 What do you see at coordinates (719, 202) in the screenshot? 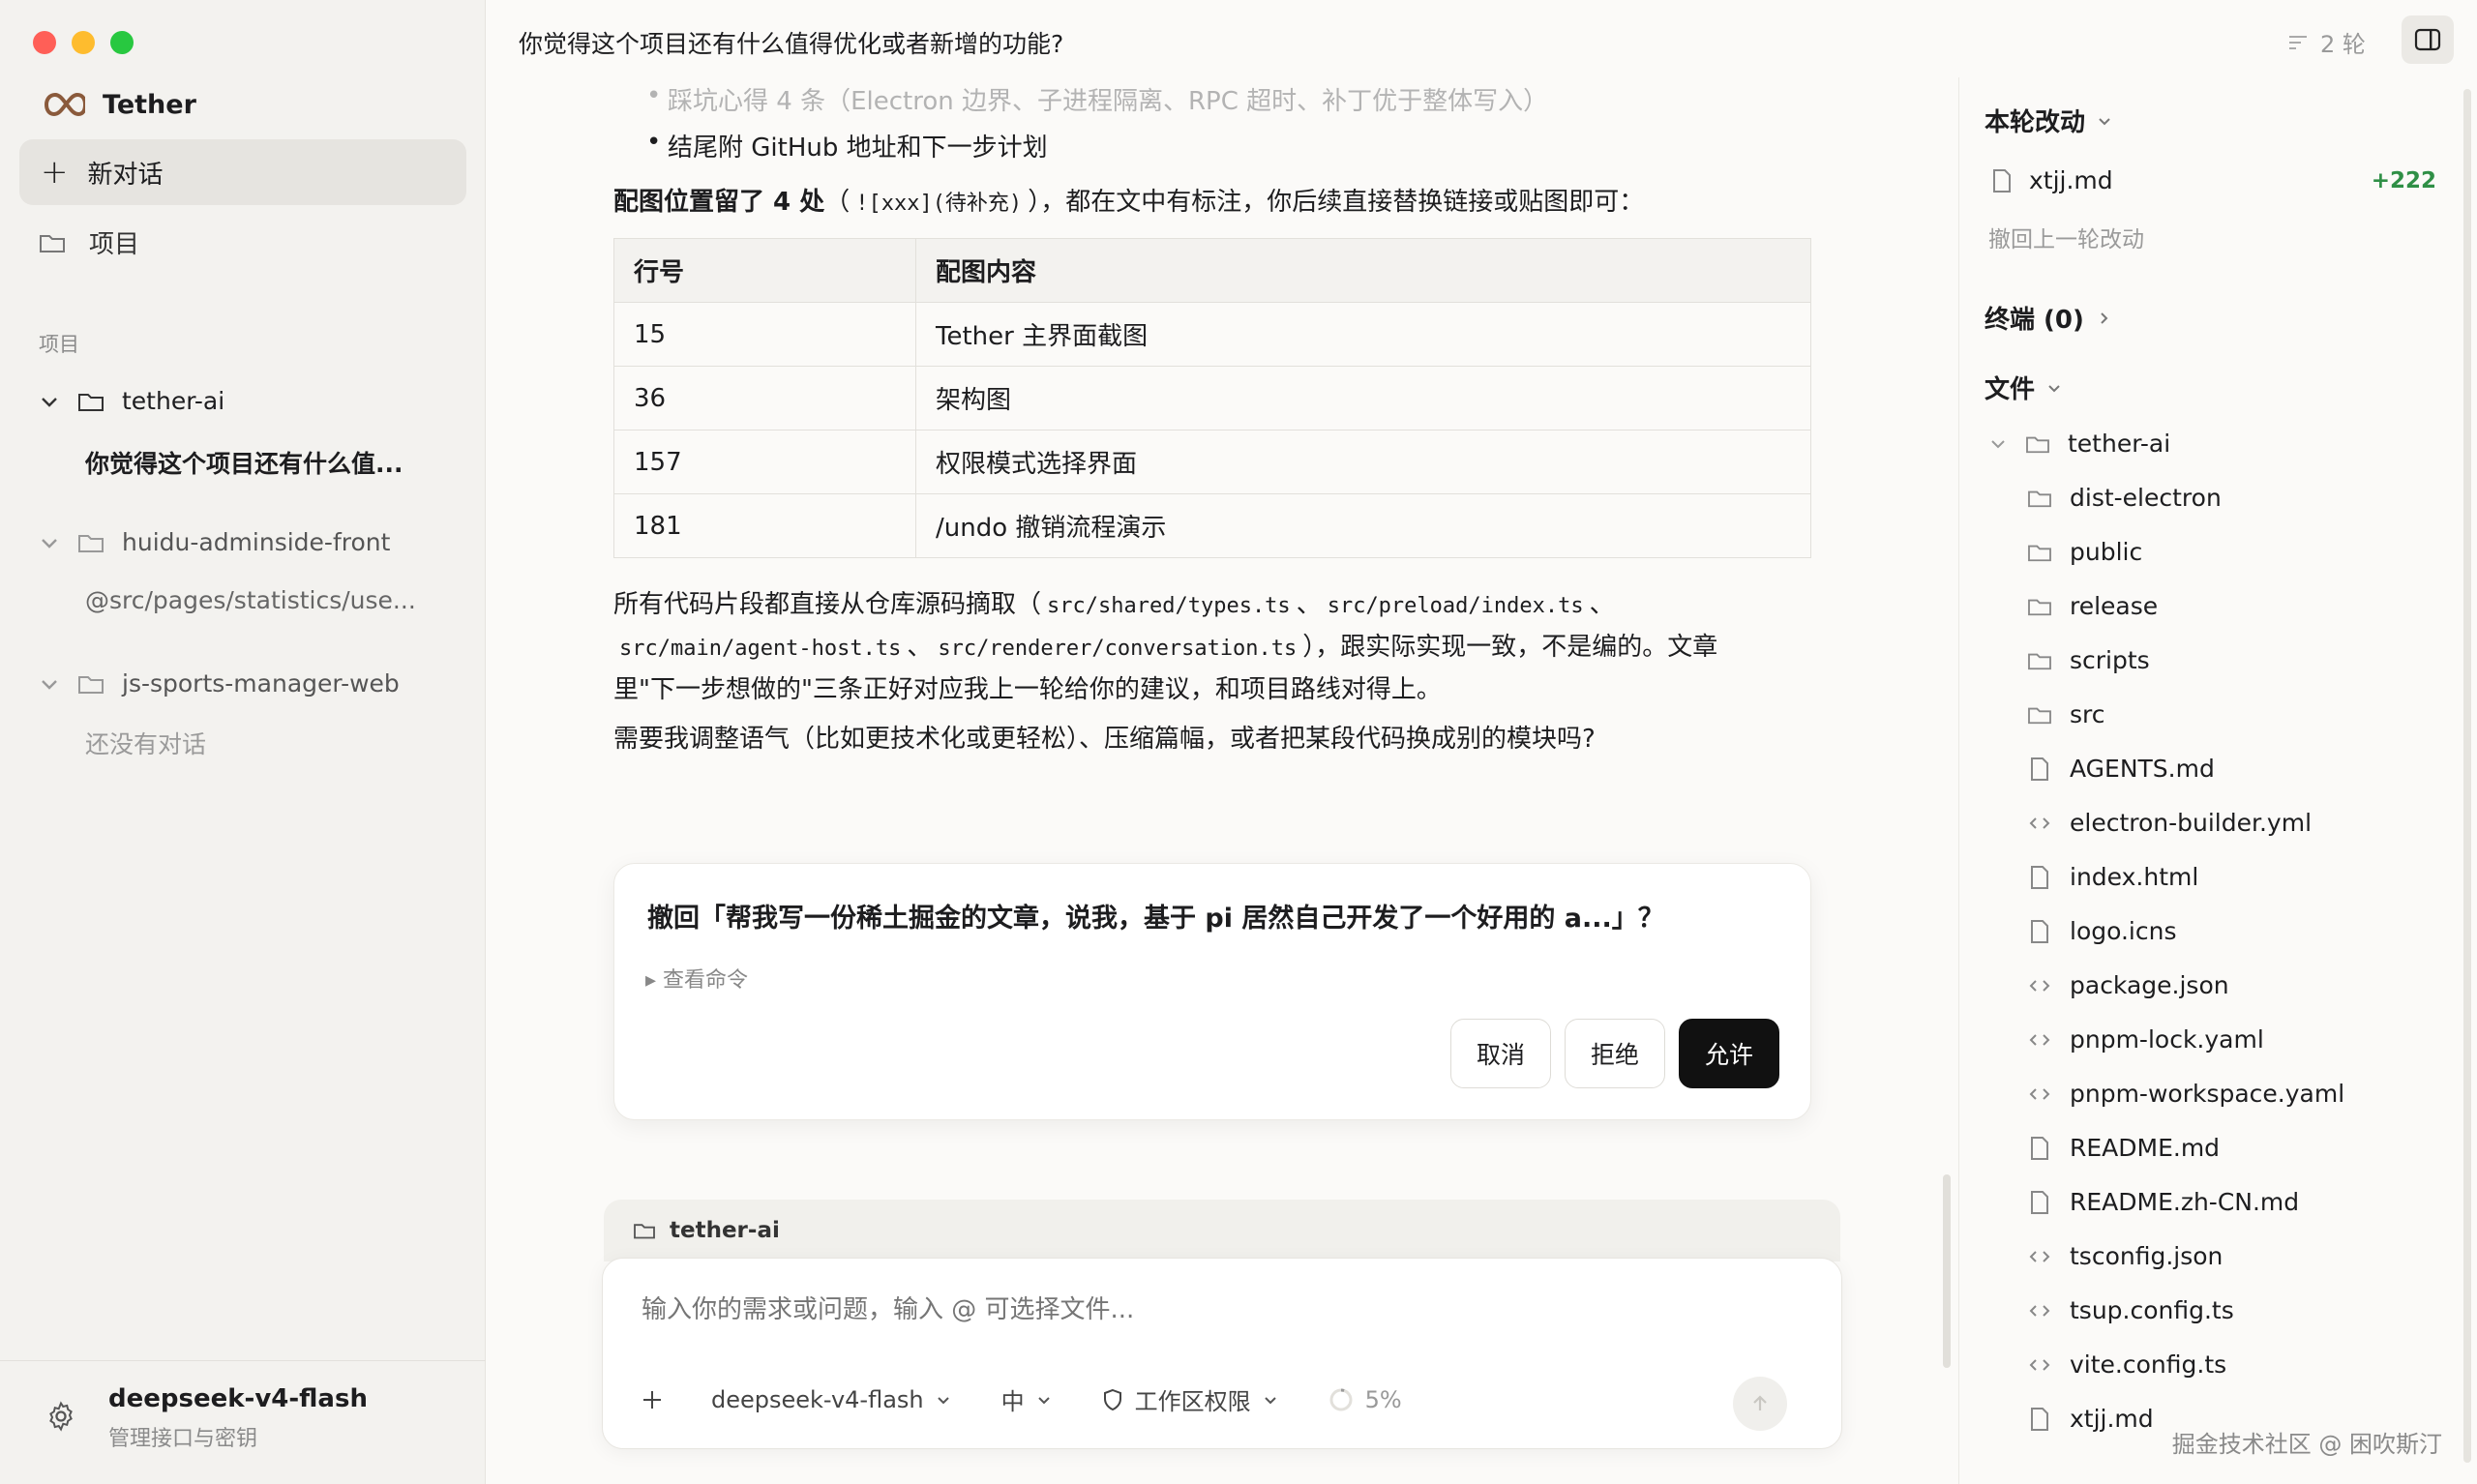
I see `placement-note-bold: 配图位置留了 4 处` at bounding box center [719, 202].